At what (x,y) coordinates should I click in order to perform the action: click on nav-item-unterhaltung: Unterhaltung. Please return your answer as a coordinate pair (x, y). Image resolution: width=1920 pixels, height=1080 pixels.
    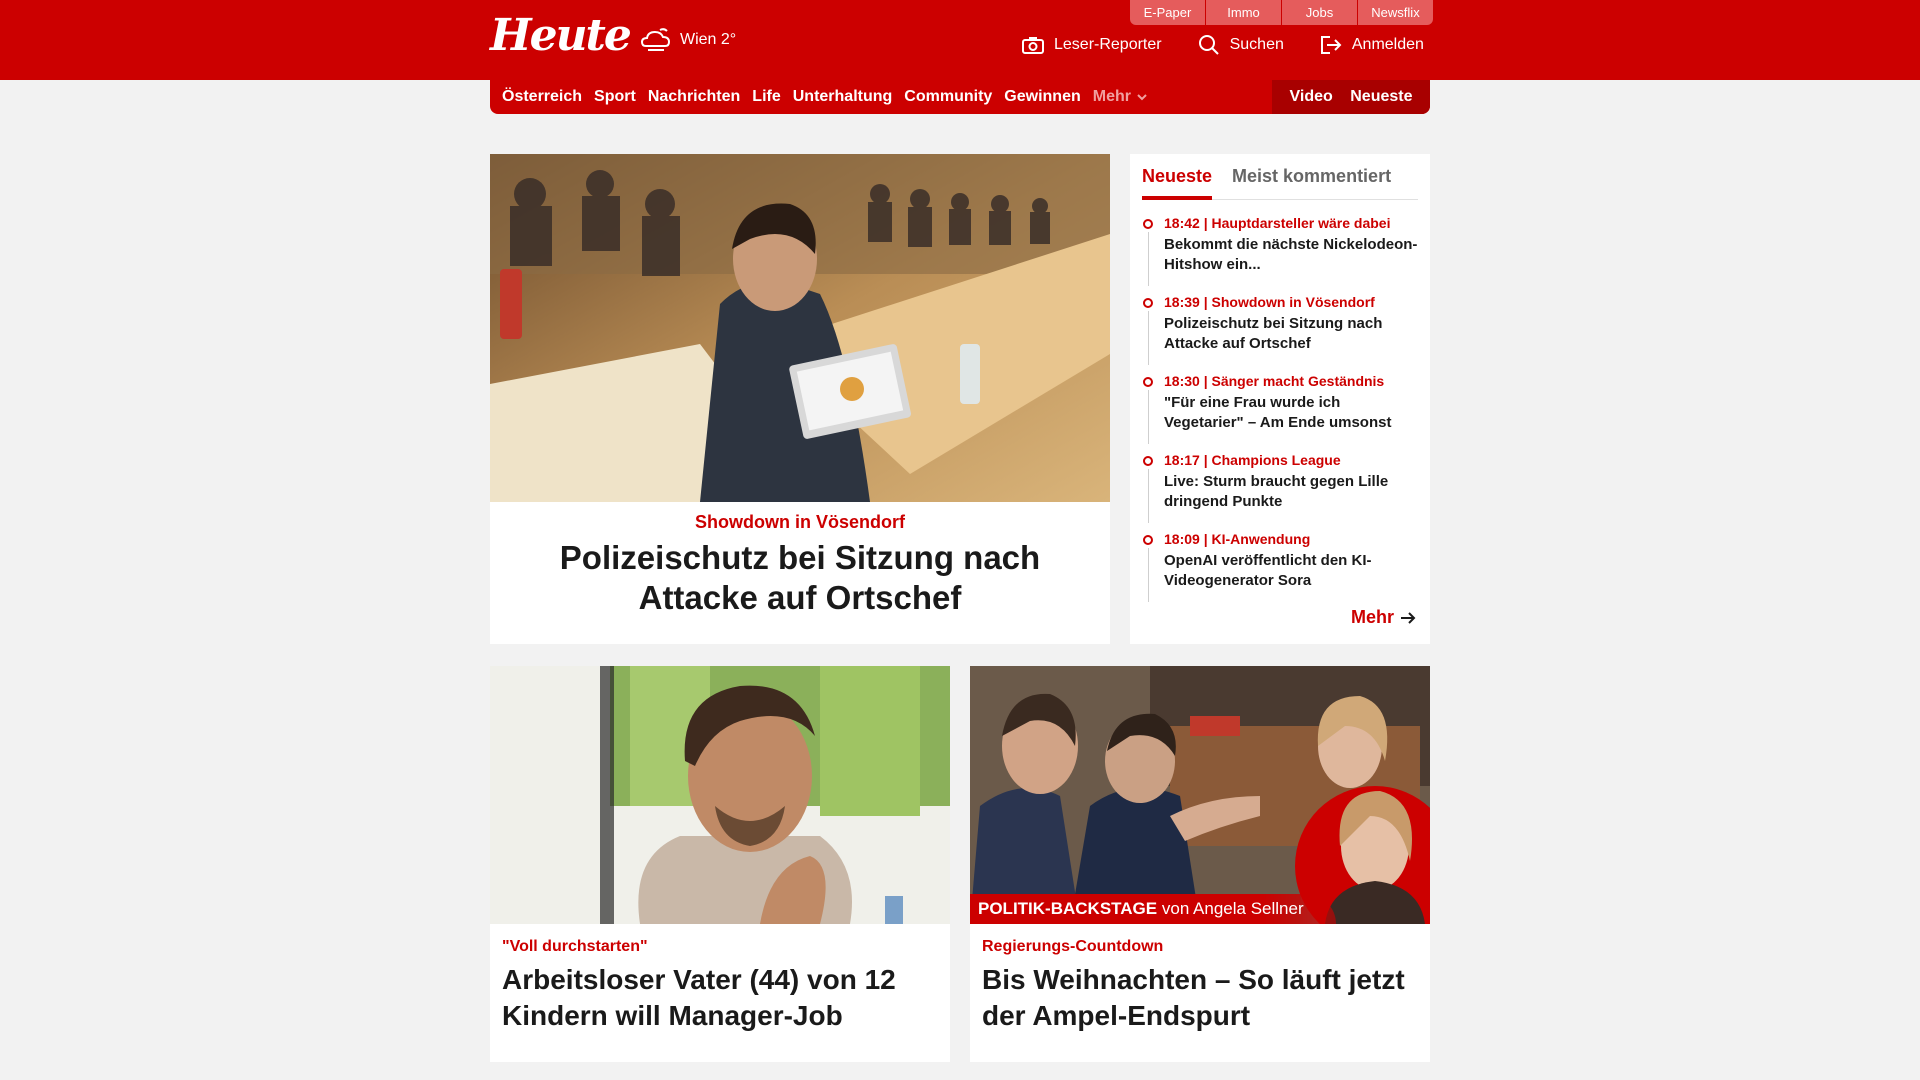
    Looking at the image, I should click on (843, 97).